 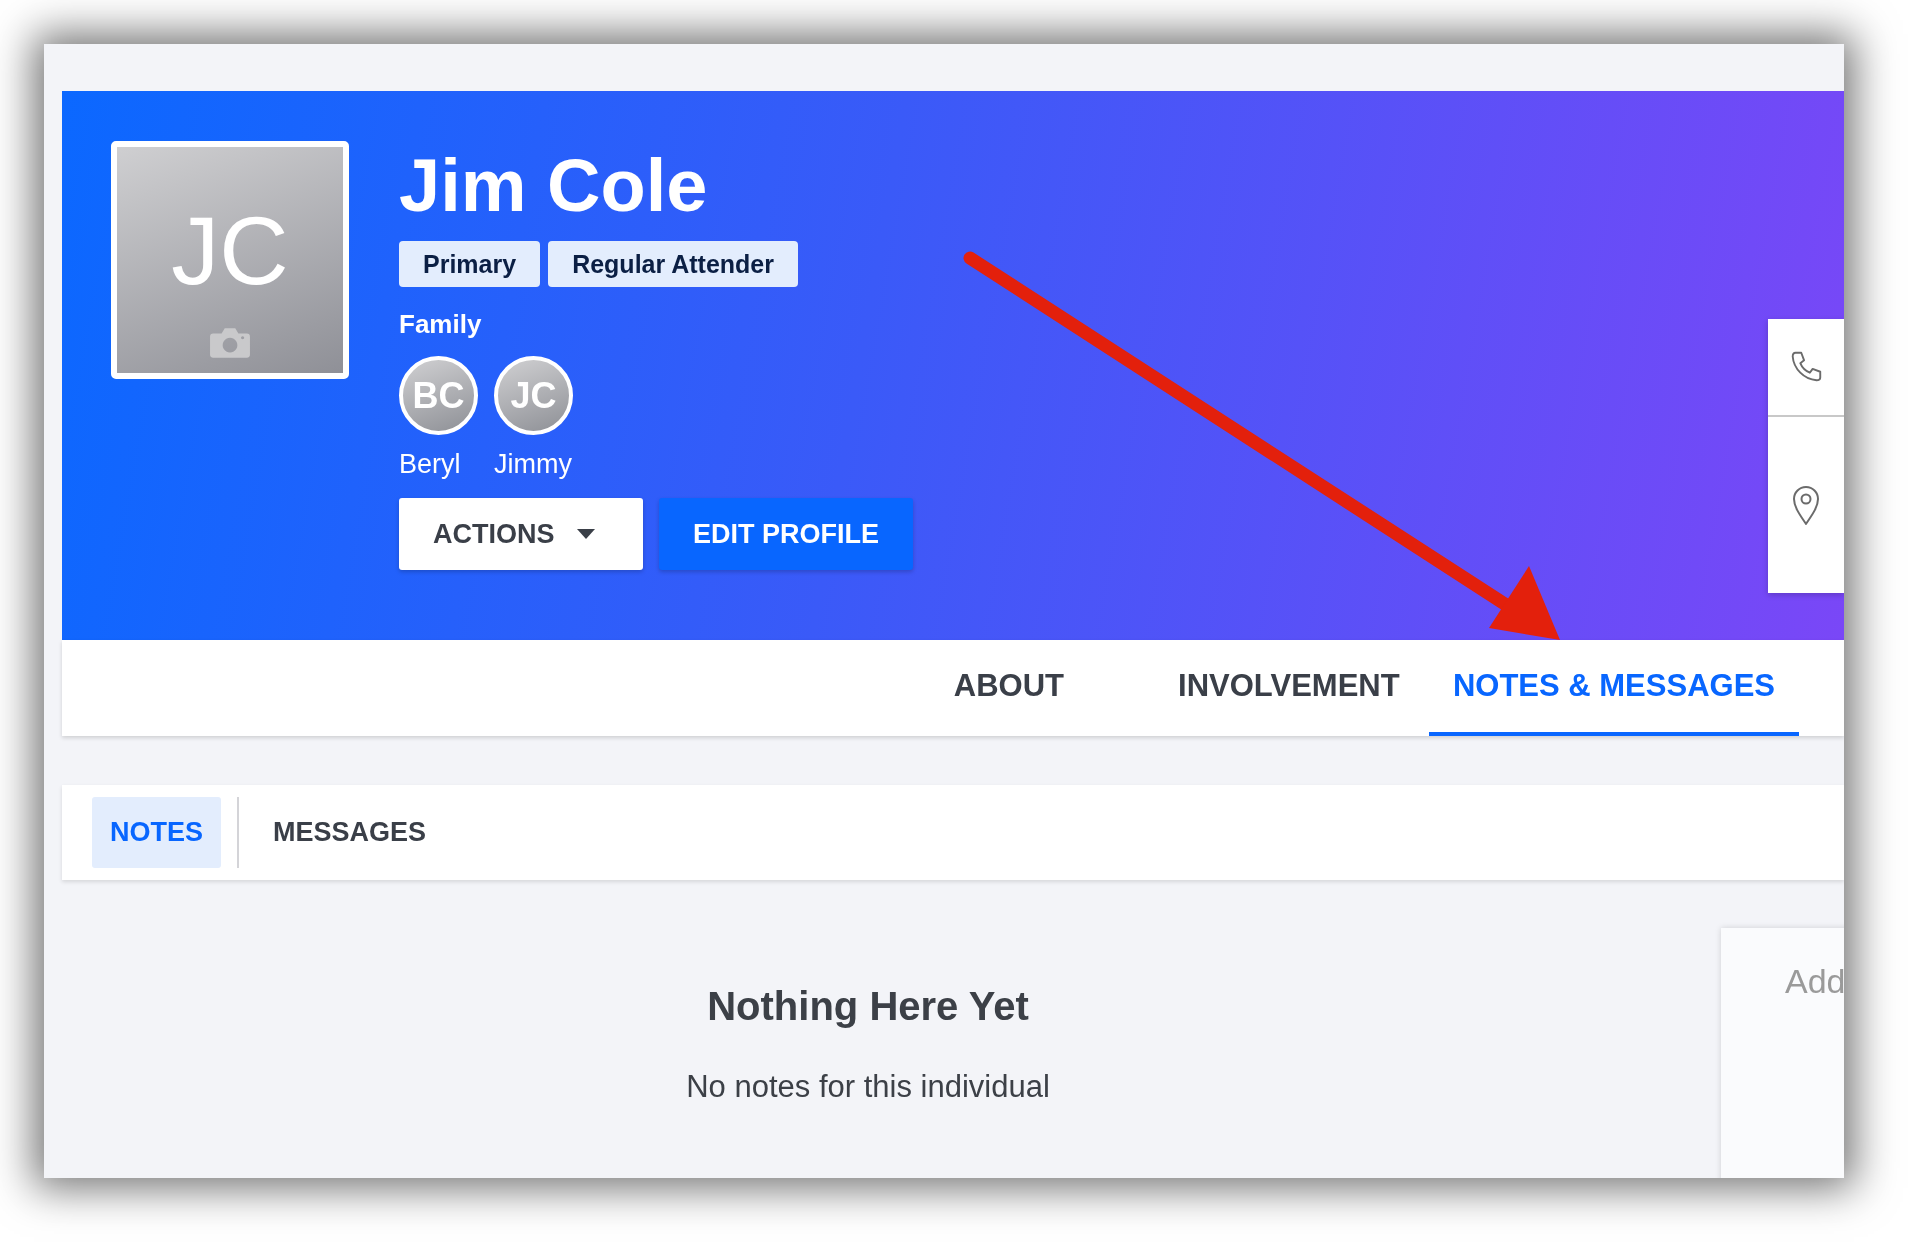 What do you see at coordinates (553, 186) in the screenshot?
I see `profile-name: Jim Cole` at bounding box center [553, 186].